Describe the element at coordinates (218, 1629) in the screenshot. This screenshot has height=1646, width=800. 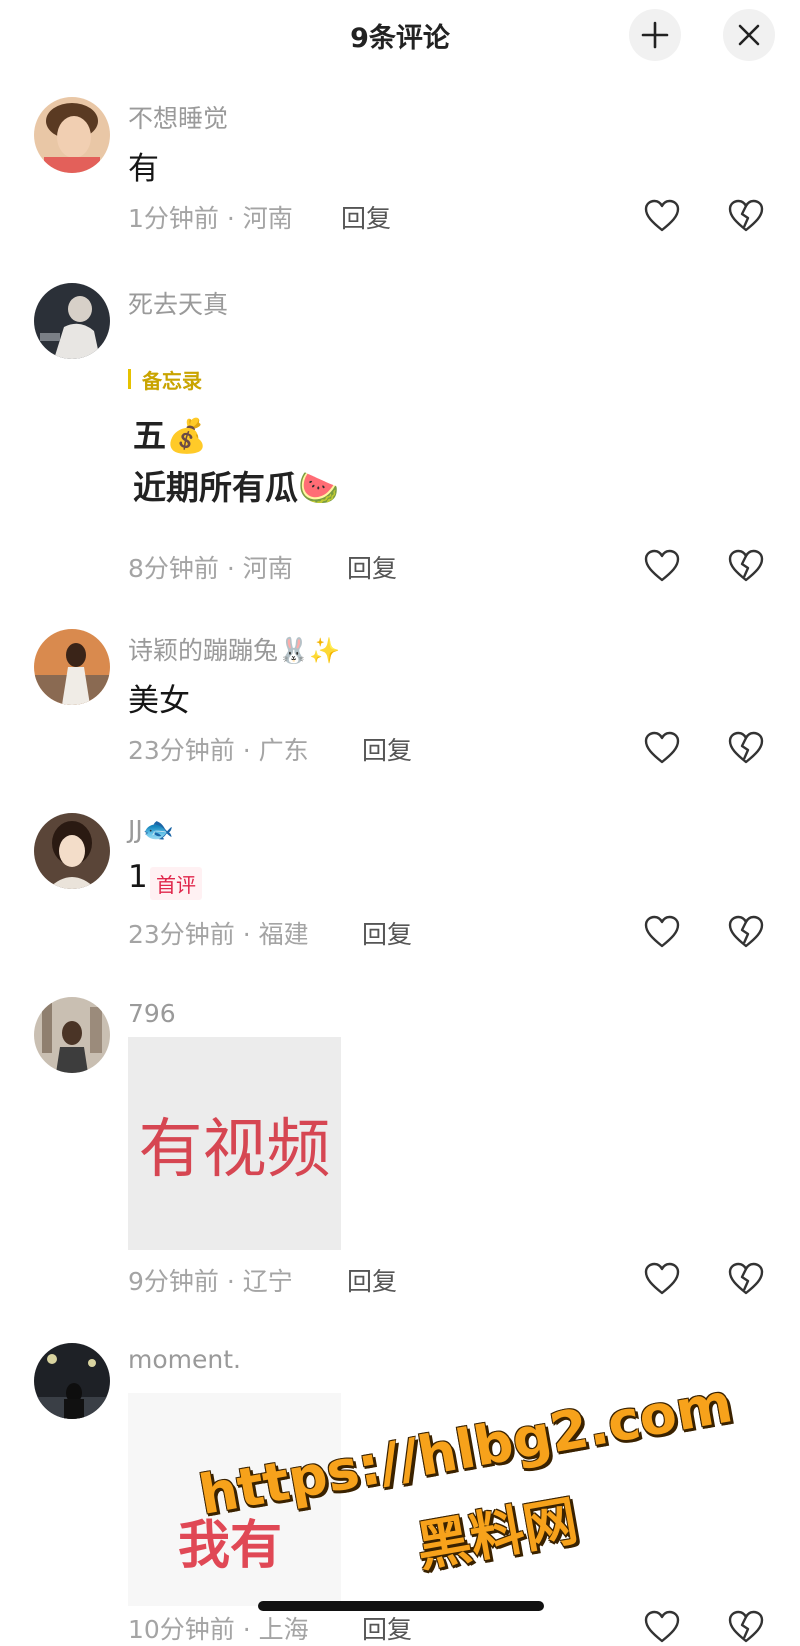
I see `comment-time-location: 10分钟前 · 上海` at that location.